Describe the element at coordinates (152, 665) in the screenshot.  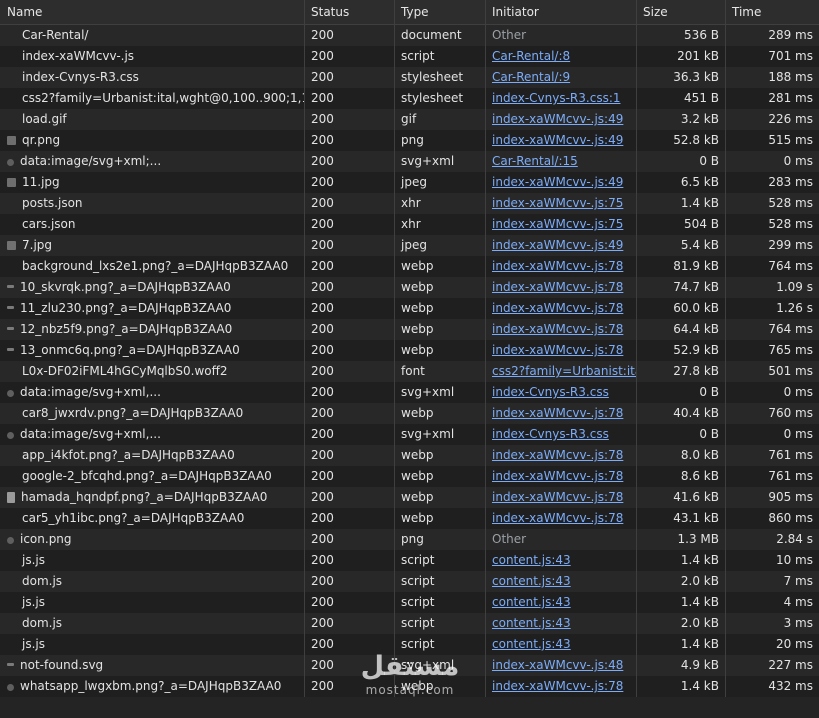
I see `cell-name: not-found.svg` at that location.